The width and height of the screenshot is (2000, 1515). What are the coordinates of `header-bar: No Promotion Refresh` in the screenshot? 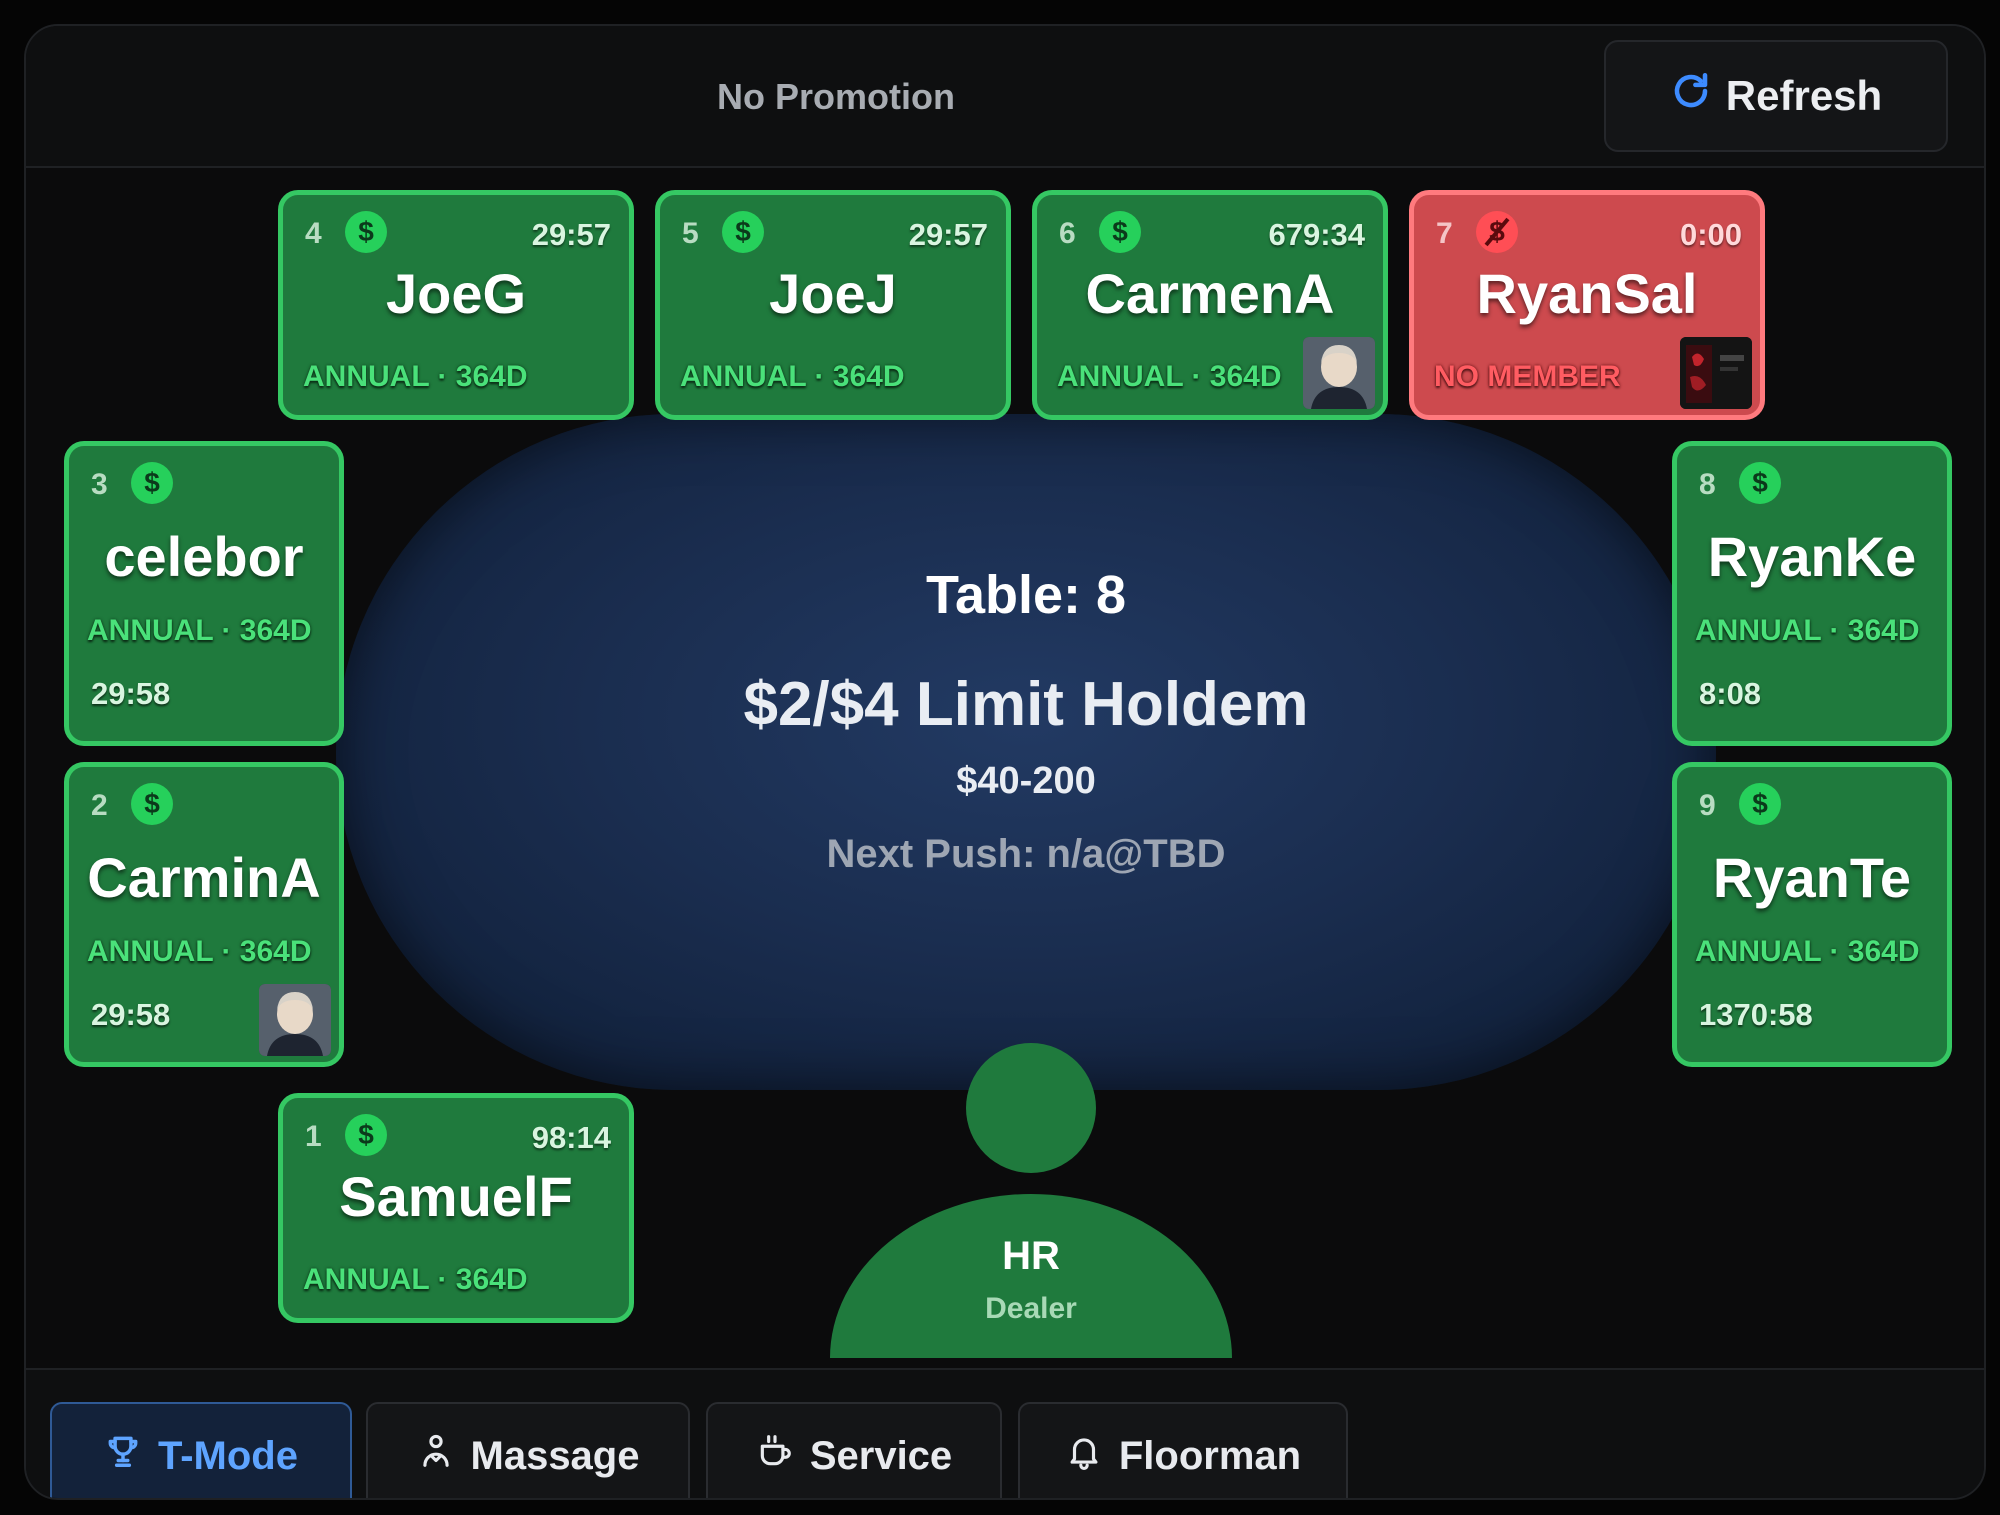 It's located at (1005, 97).